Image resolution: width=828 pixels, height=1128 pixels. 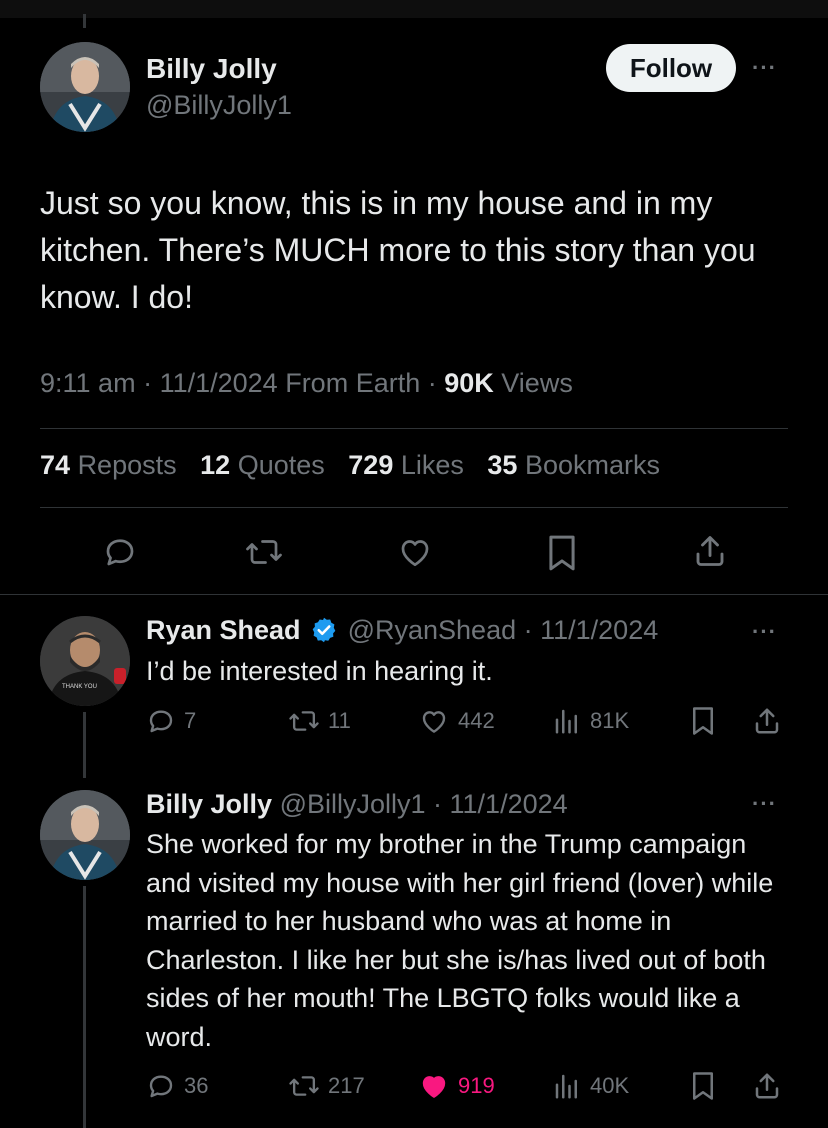 I want to click on avatar: THANK YOU, so click(x=85, y=661).